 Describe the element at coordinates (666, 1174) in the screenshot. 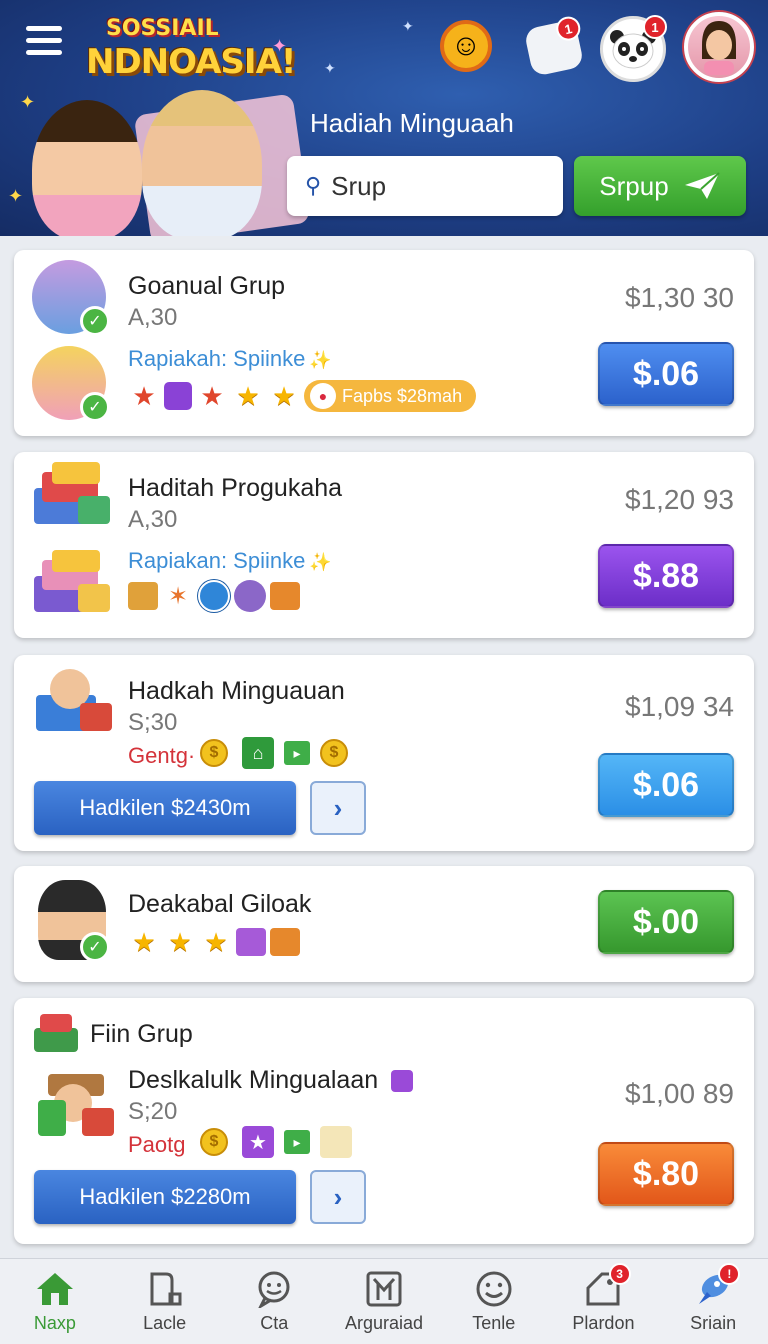

I see `buy-button: $.80` at that location.